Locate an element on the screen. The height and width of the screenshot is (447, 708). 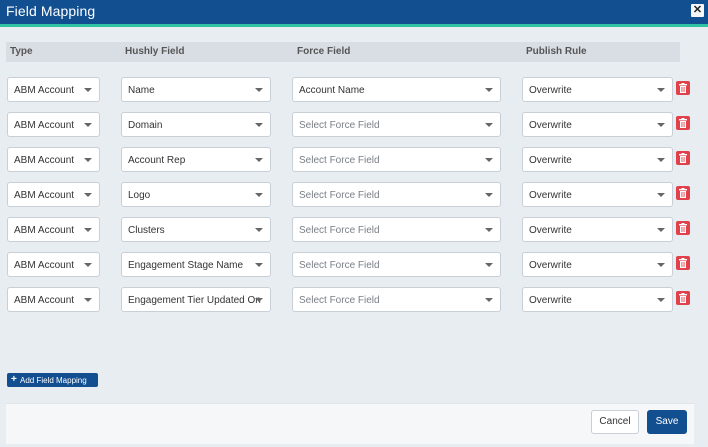
hushly-field-select: Engagement Tier Updated On is located at coordinates (196, 299).